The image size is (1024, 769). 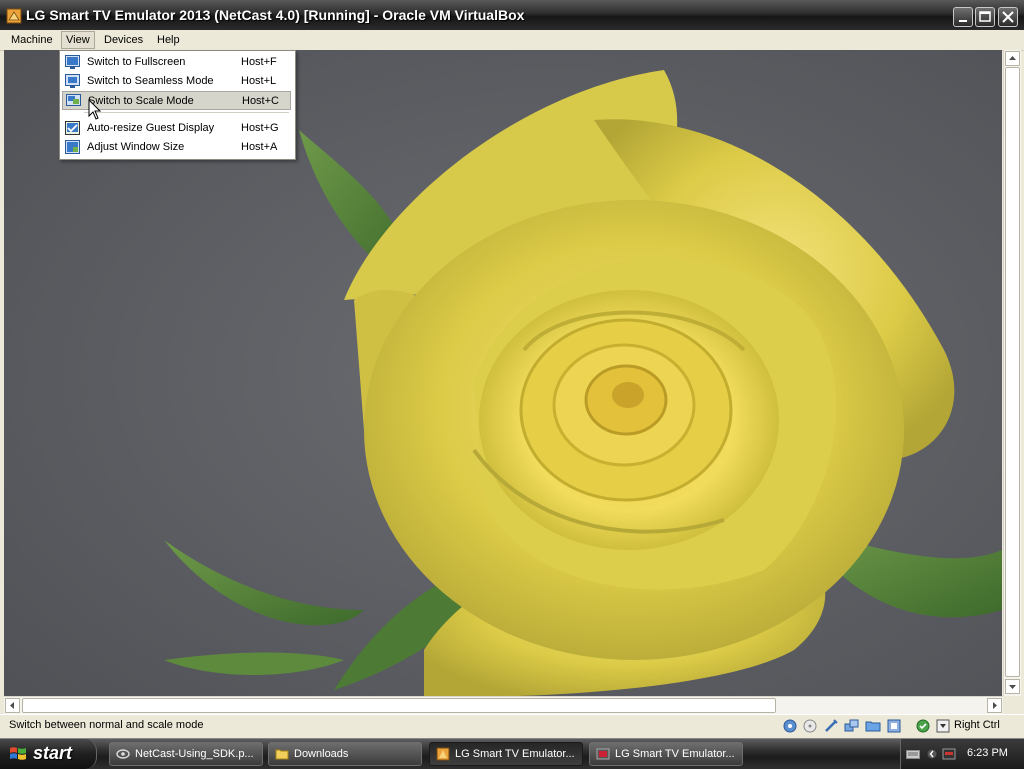 What do you see at coordinates (78, 40) in the screenshot?
I see `menu-view: View` at bounding box center [78, 40].